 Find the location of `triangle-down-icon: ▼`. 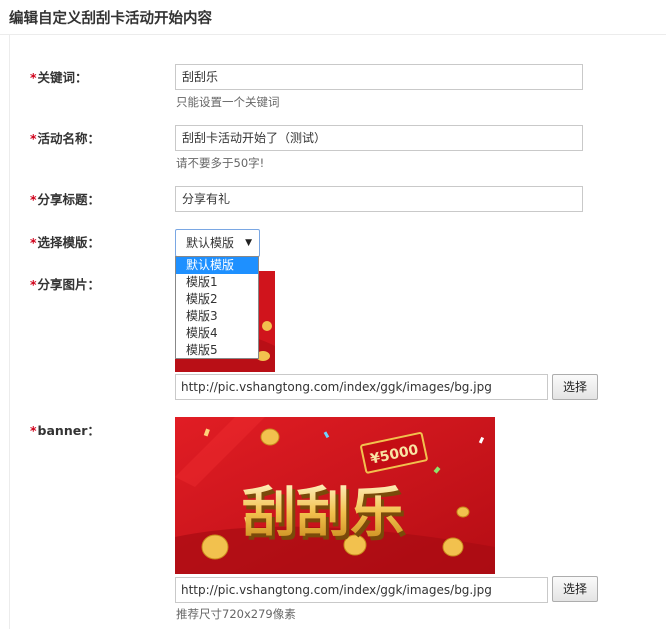

triangle-down-icon: ▼ is located at coordinates (248, 243).